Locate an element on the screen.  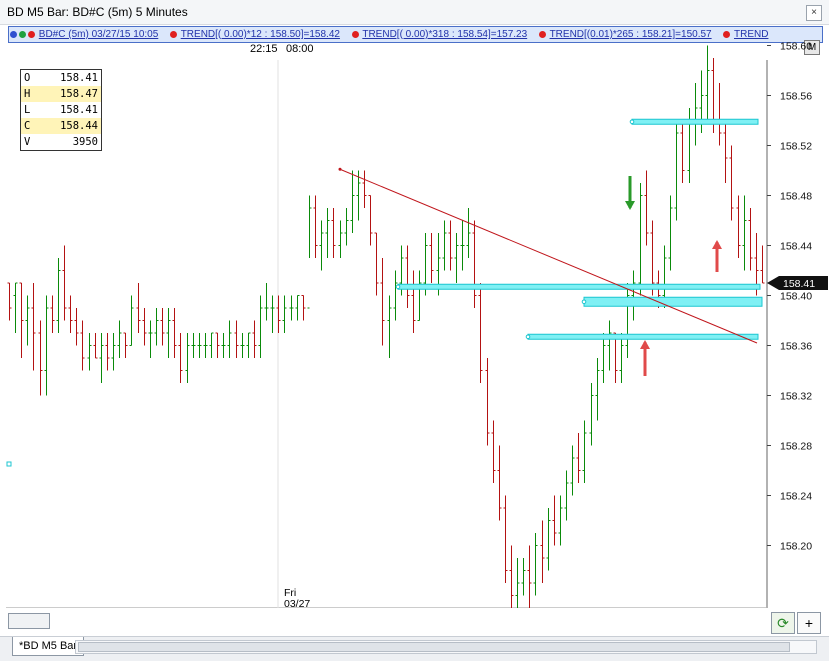
ohlc-row-high: H 158.47 is located at coordinates (61, 94).